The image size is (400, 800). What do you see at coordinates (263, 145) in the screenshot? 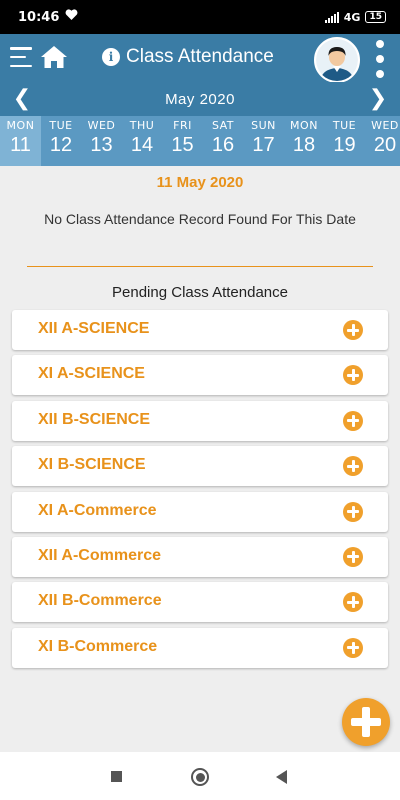
I see `date-number: 17` at bounding box center [263, 145].